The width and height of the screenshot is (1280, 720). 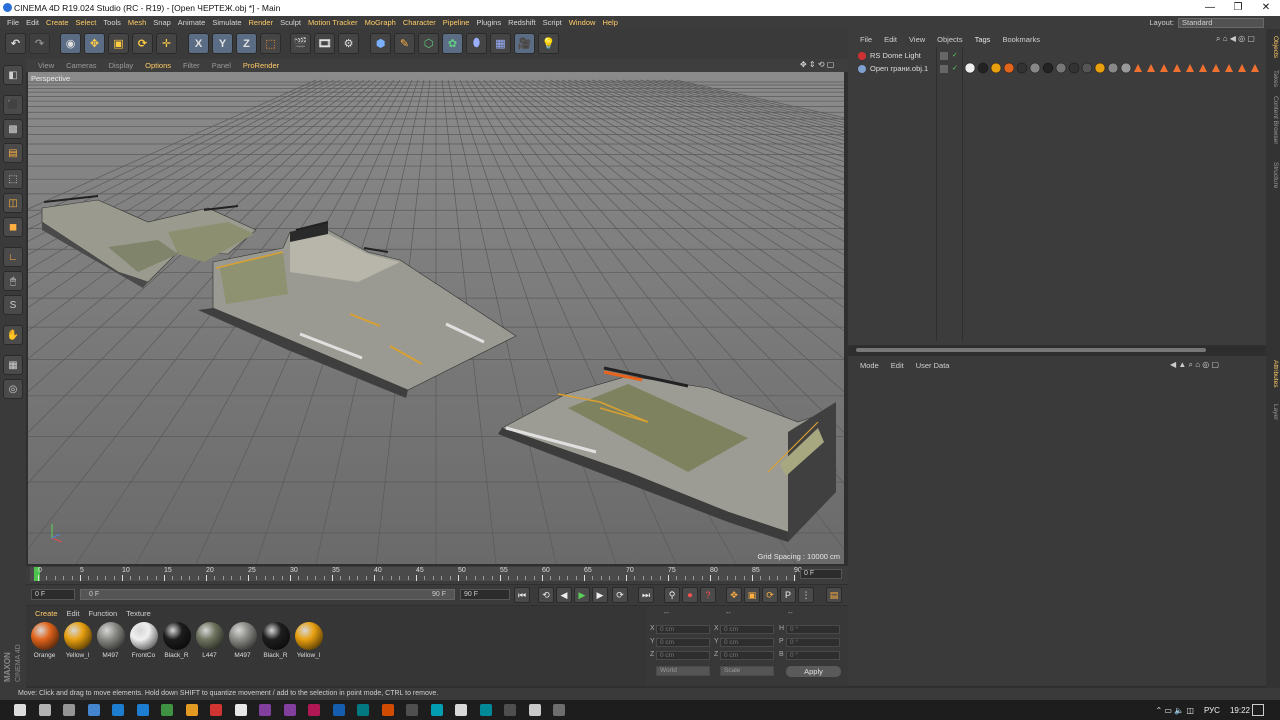 I want to click on go-to-end-icon: ⏭, so click(x=646, y=595).